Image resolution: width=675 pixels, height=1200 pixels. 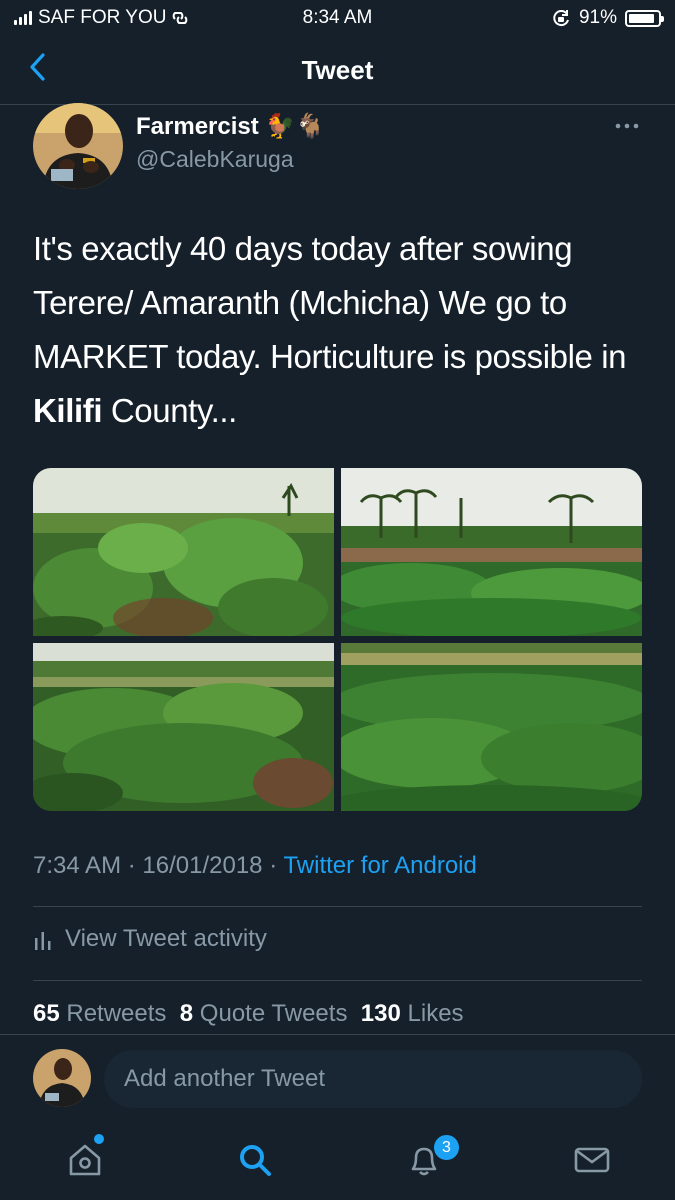 What do you see at coordinates (644, 18) in the screenshot?
I see `battery-icon` at bounding box center [644, 18].